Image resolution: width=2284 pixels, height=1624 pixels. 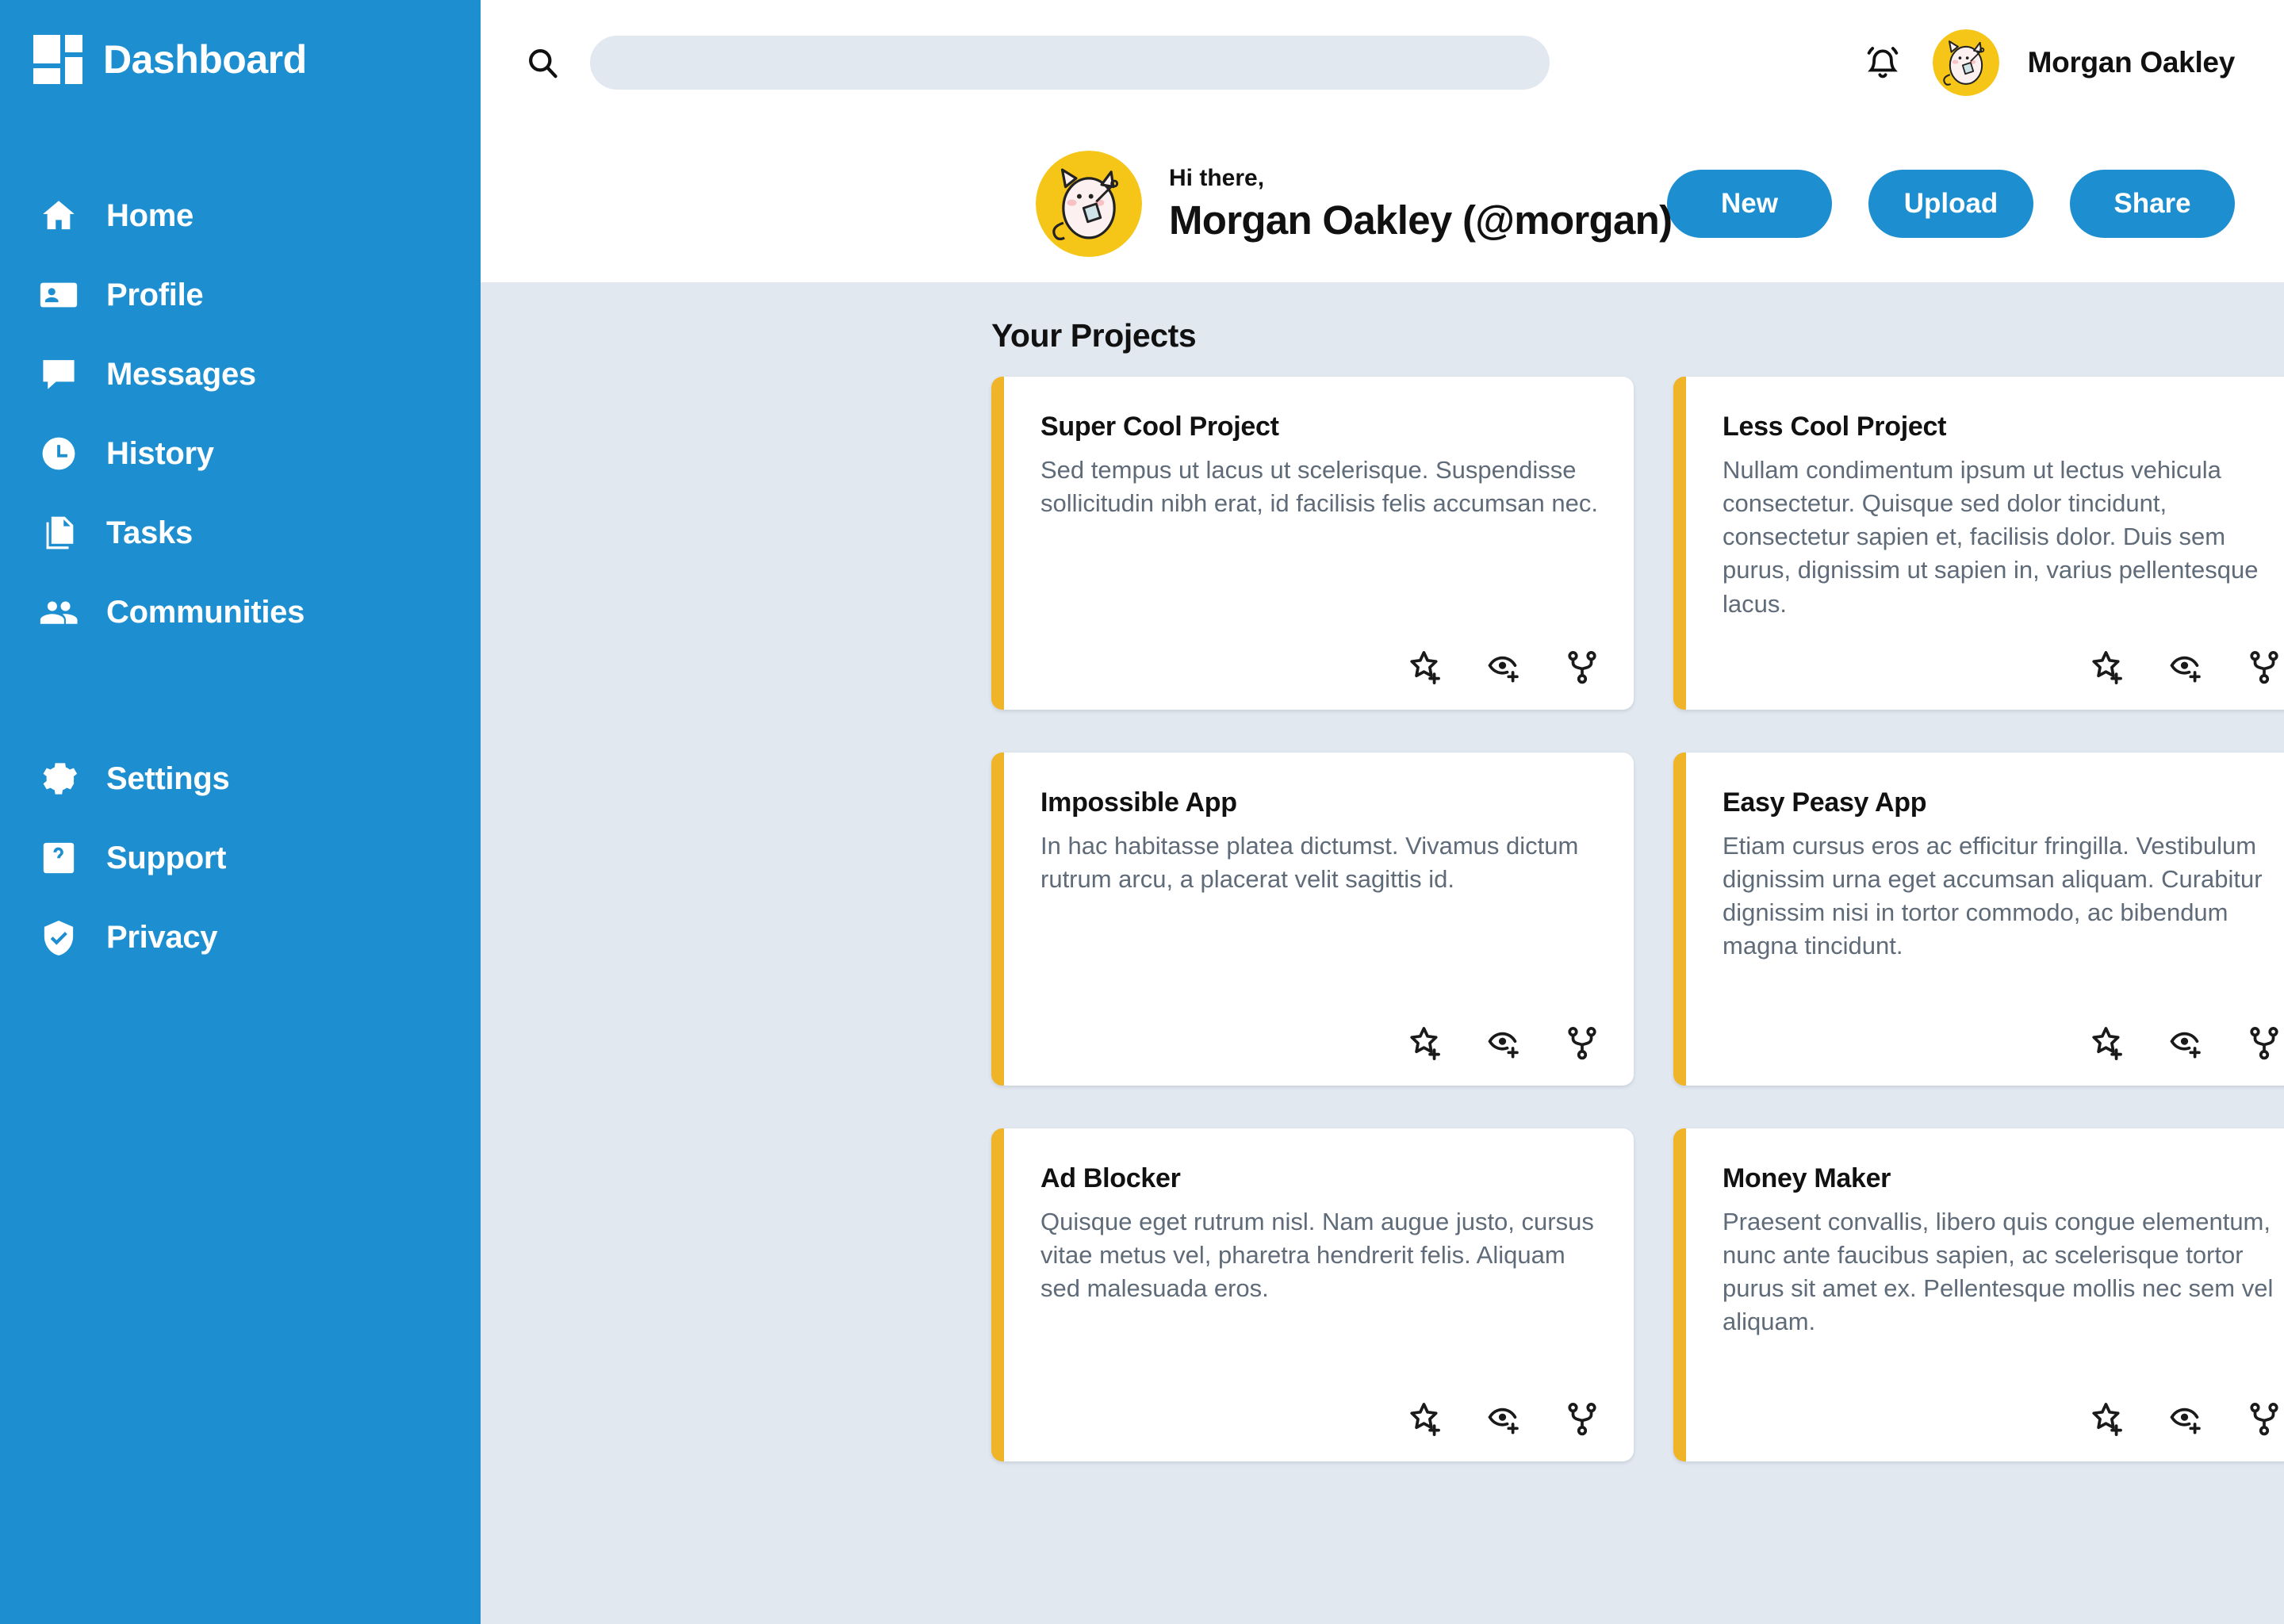 What do you see at coordinates (1217, 177) in the screenshot?
I see `greeting-salutation: Hi there,` at bounding box center [1217, 177].